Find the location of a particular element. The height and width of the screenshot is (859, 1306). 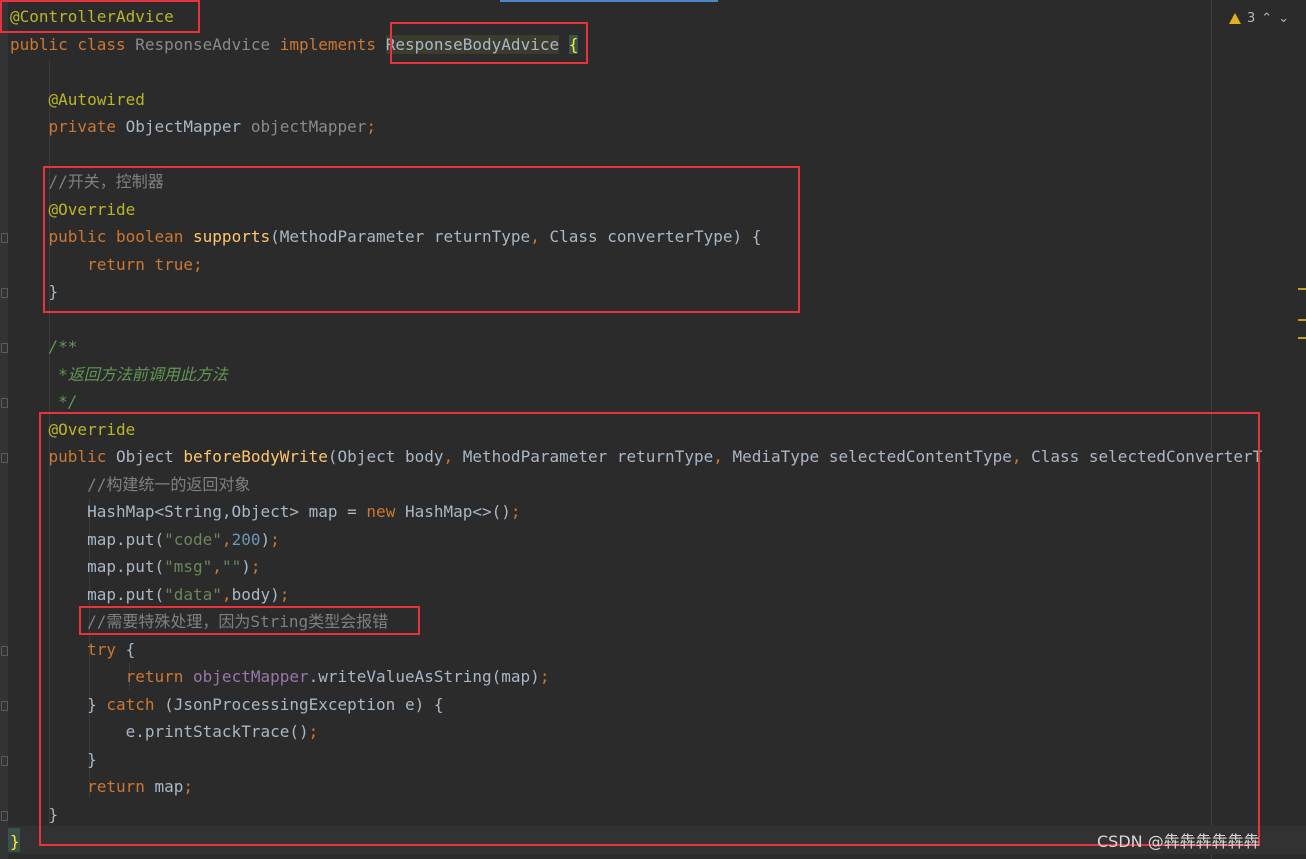

code-token: *返回方法前调用此方法 is located at coordinates (119, 374).